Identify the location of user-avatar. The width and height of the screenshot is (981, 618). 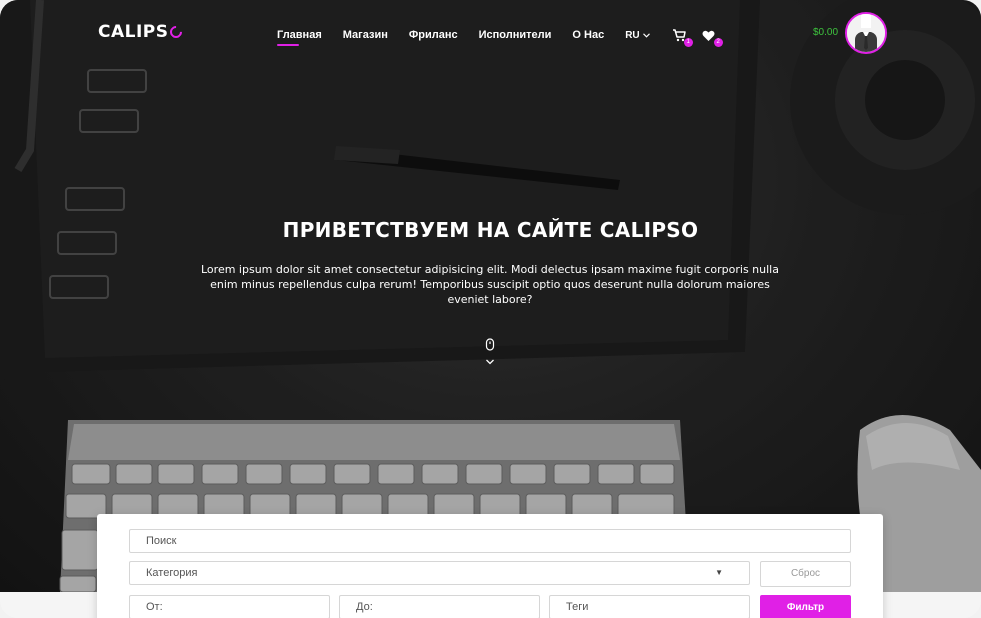
(866, 33).